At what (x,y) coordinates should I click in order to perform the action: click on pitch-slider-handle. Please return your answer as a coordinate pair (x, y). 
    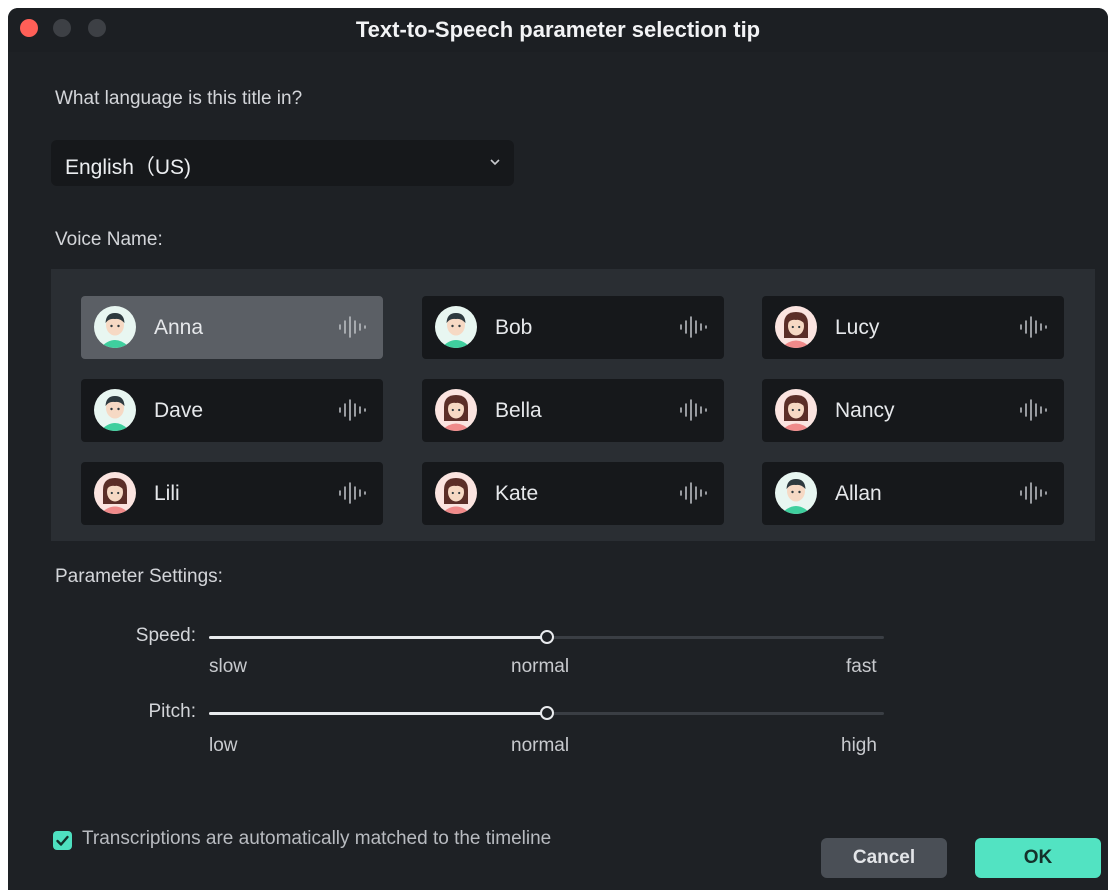
    Looking at the image, I should click on (546, 713).